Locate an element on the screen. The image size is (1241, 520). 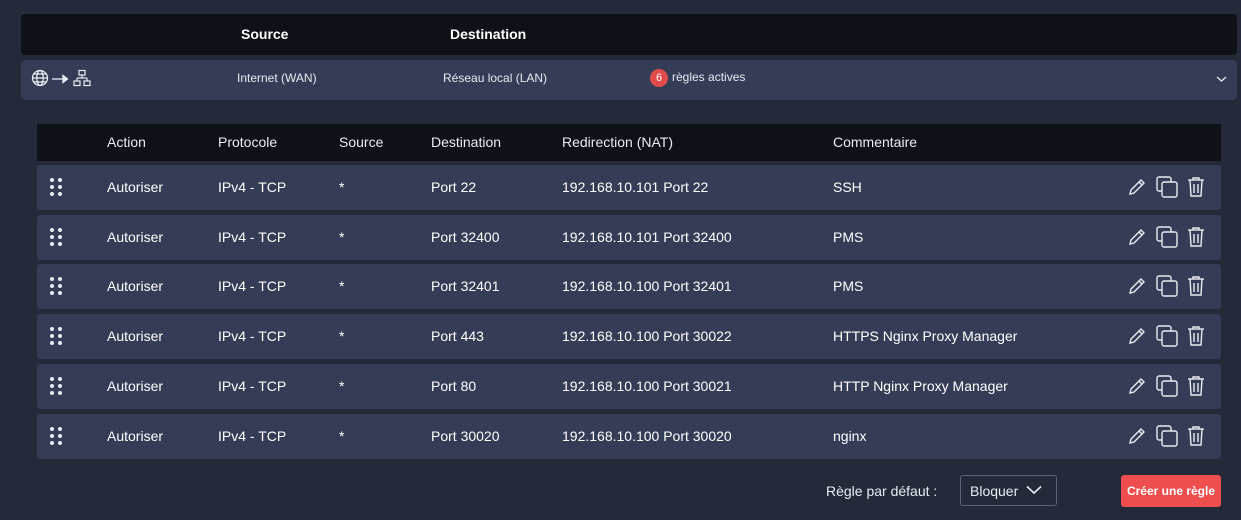
active-count-badge: 6 is located at coordinates (659, 78).